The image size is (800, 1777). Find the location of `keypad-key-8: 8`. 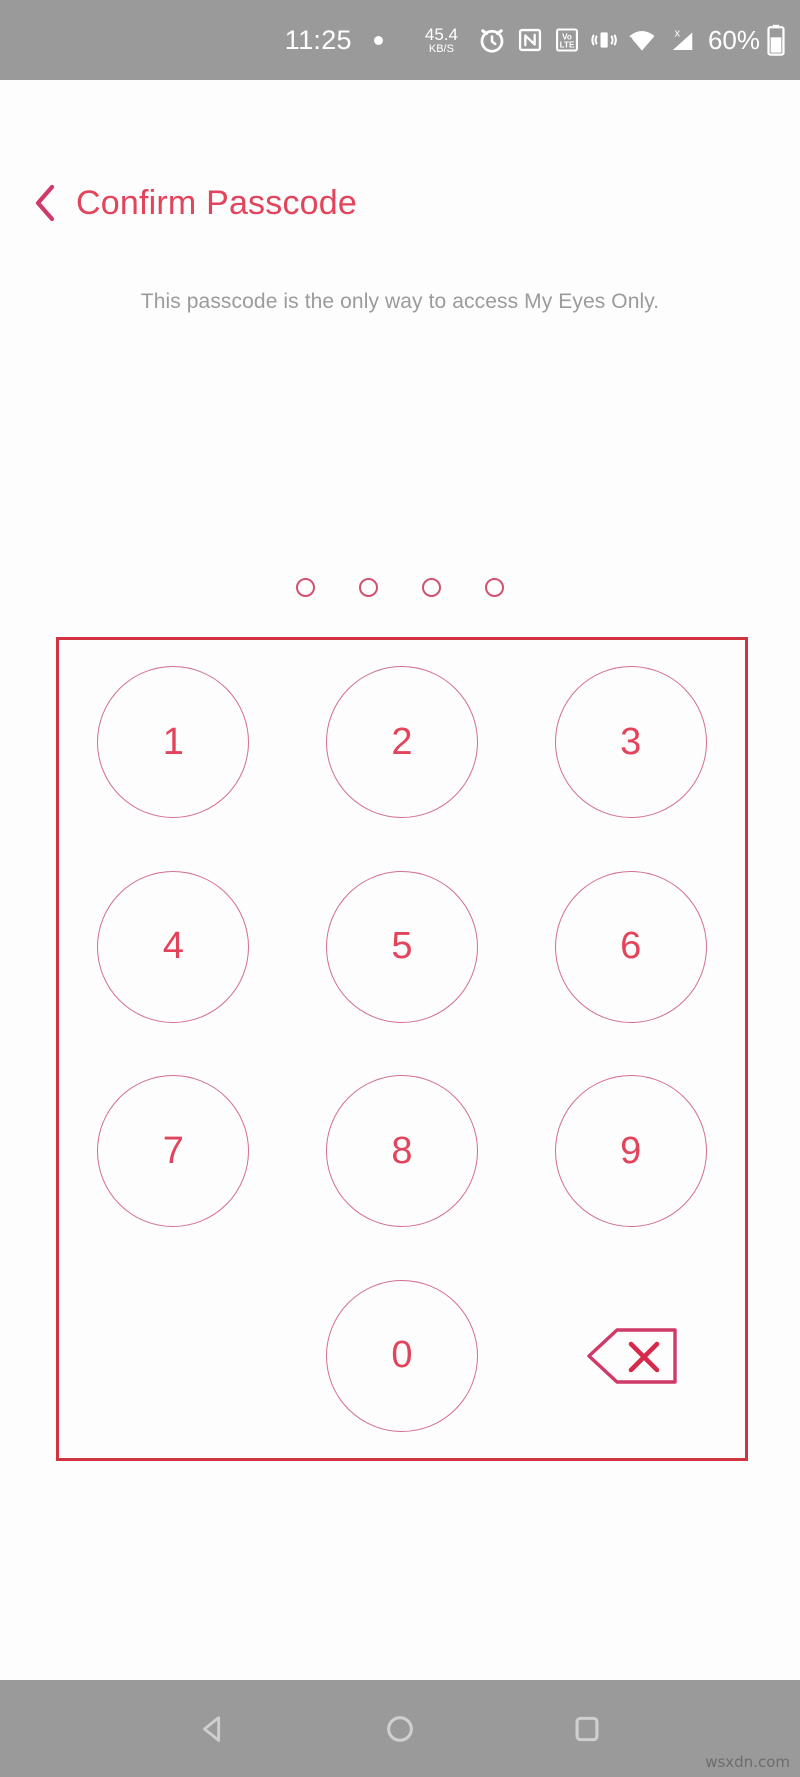

keypad-key-8: 8 is located at coordinates (401, 1151).